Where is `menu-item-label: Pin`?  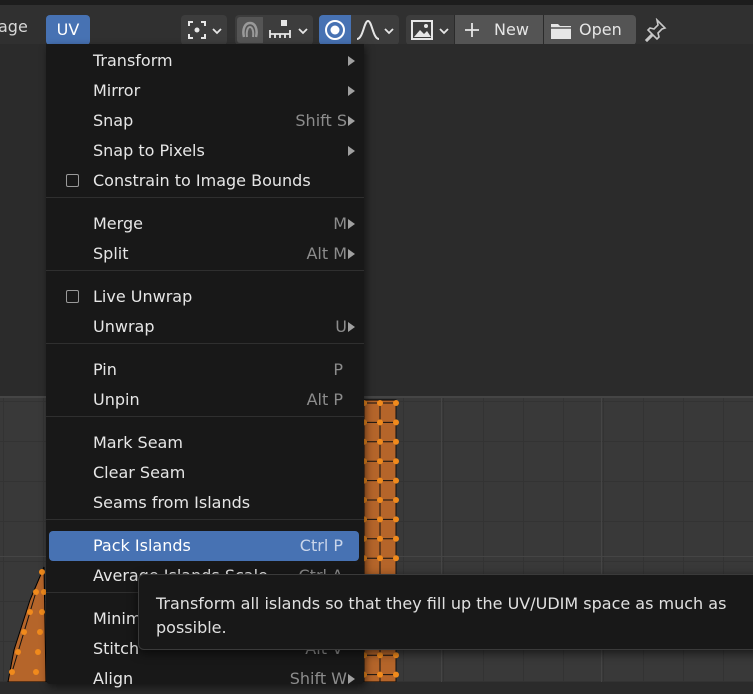
menu-item-label: Pin is located at coordinates (105, 369).